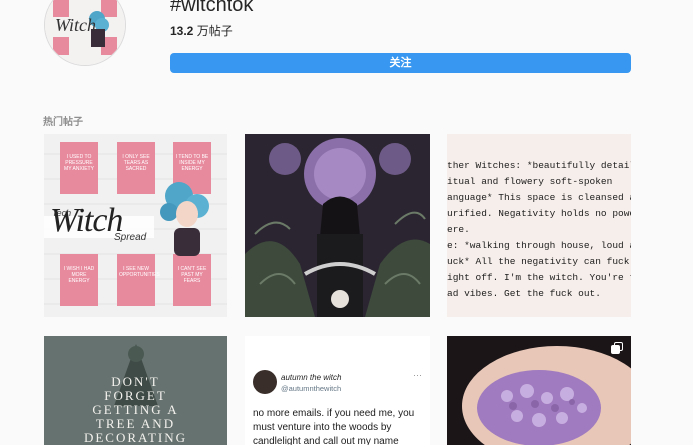  What do you see at coordinates (192, 163) in the screenshot?
I see `post1-card-3: I TEND TO BE INSIDE MY ENERGY` at bounding box center [192, 163].